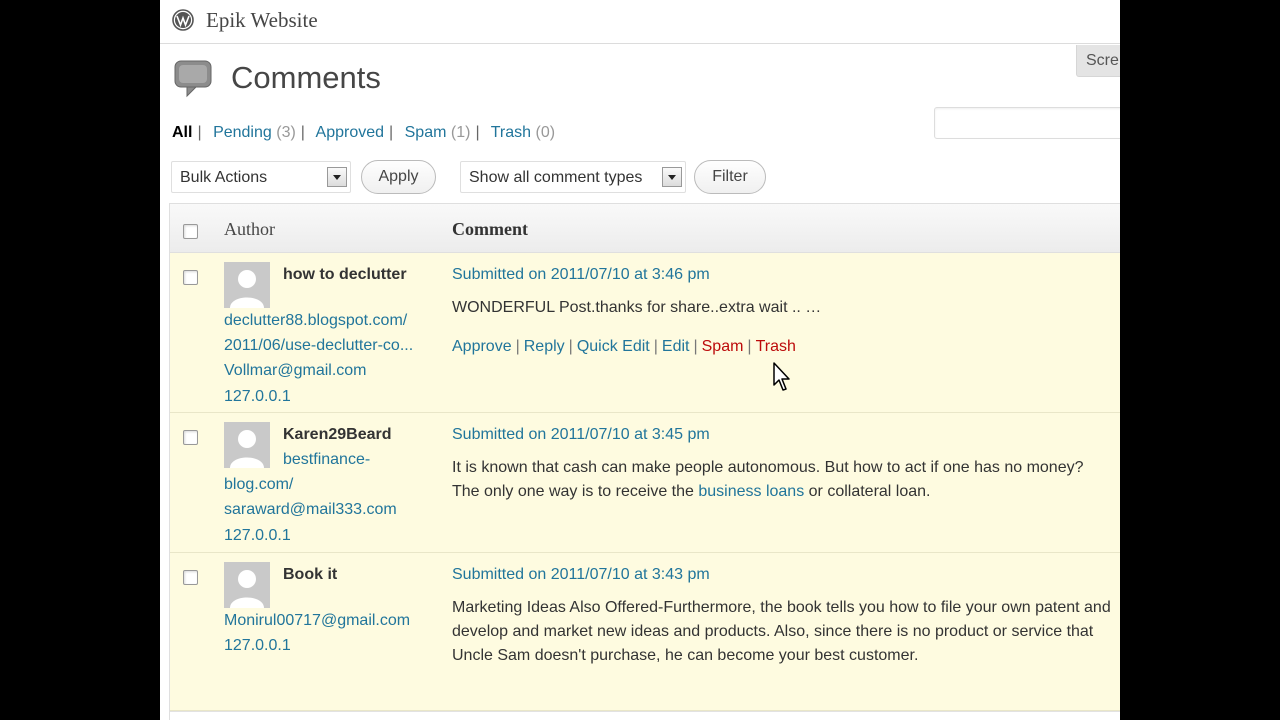 The image size is (1280, 720). Describe the element at coordinates (337, 435) in the screenshot. I see `author-name: Karen29Beard` at that location.